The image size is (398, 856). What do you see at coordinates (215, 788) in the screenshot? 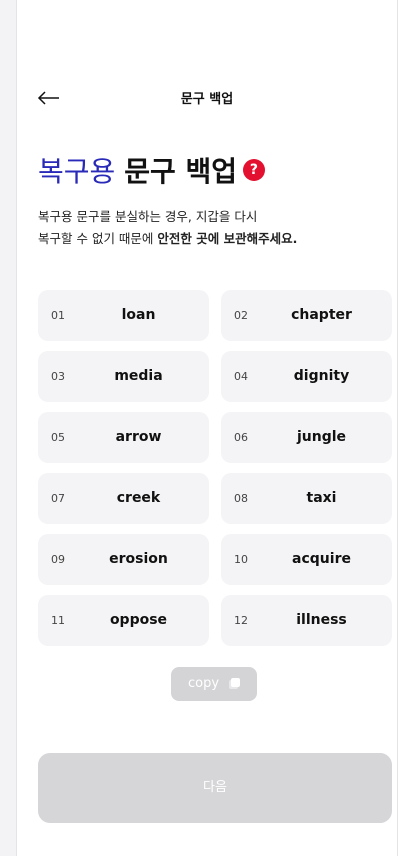
I see `next-button: 다음` at bounding box center [215, 788].